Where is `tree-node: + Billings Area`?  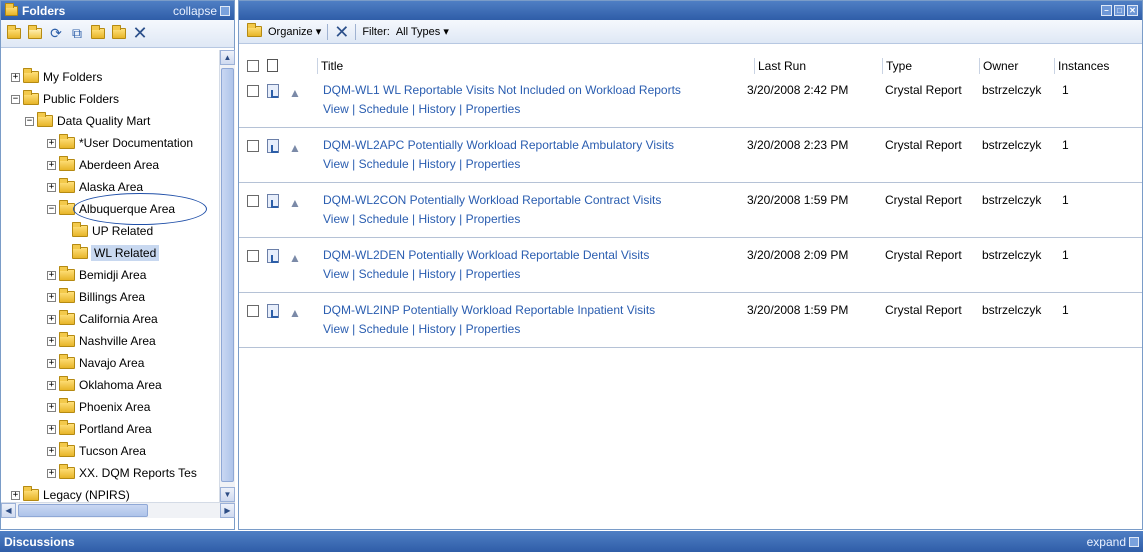
tree-node: + Billings Area is located at coordinates (96, 297).